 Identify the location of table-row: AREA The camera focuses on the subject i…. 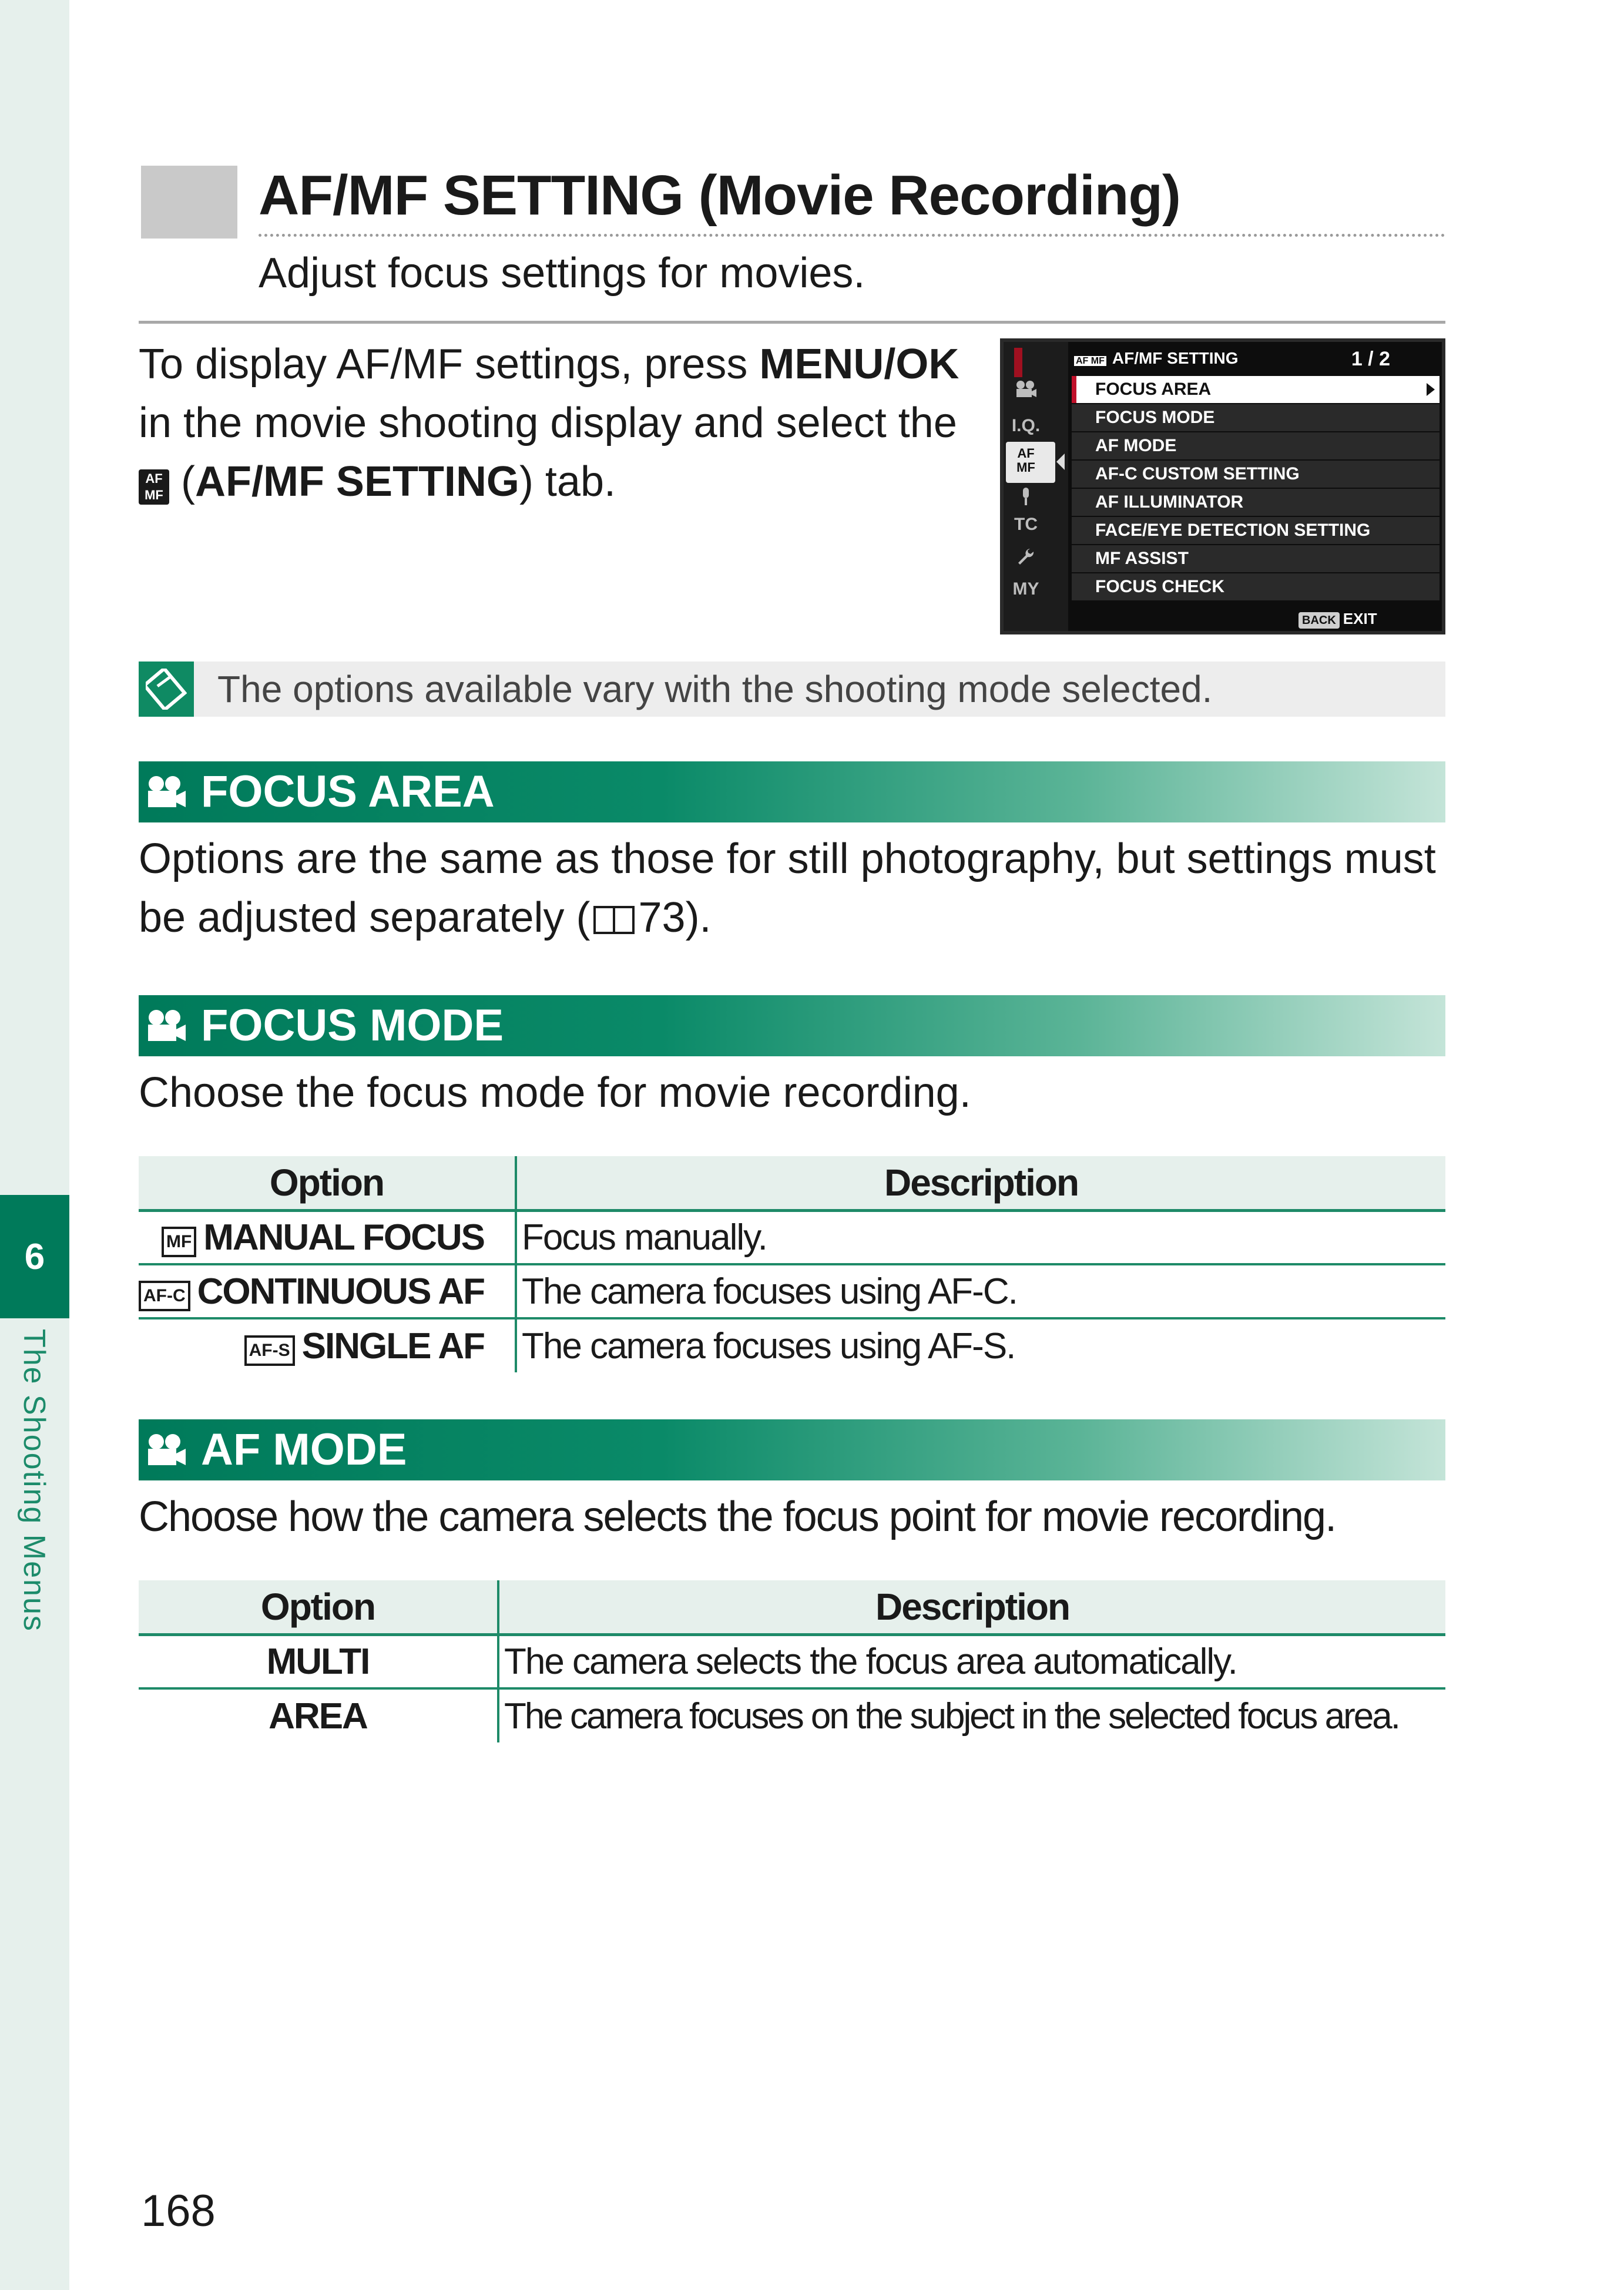
(792, 1715).